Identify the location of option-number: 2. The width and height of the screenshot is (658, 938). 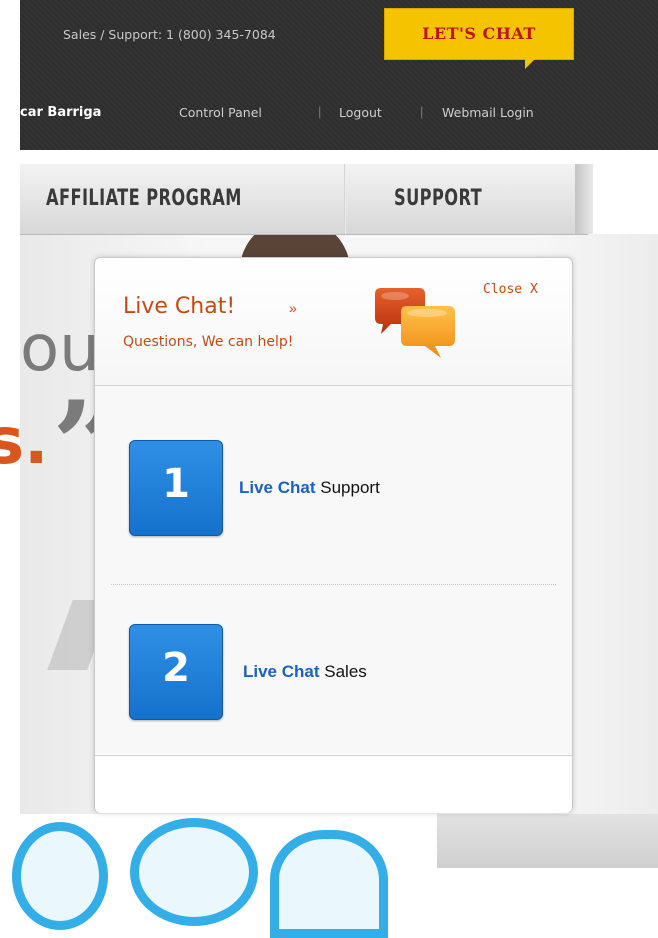
(176, 668).